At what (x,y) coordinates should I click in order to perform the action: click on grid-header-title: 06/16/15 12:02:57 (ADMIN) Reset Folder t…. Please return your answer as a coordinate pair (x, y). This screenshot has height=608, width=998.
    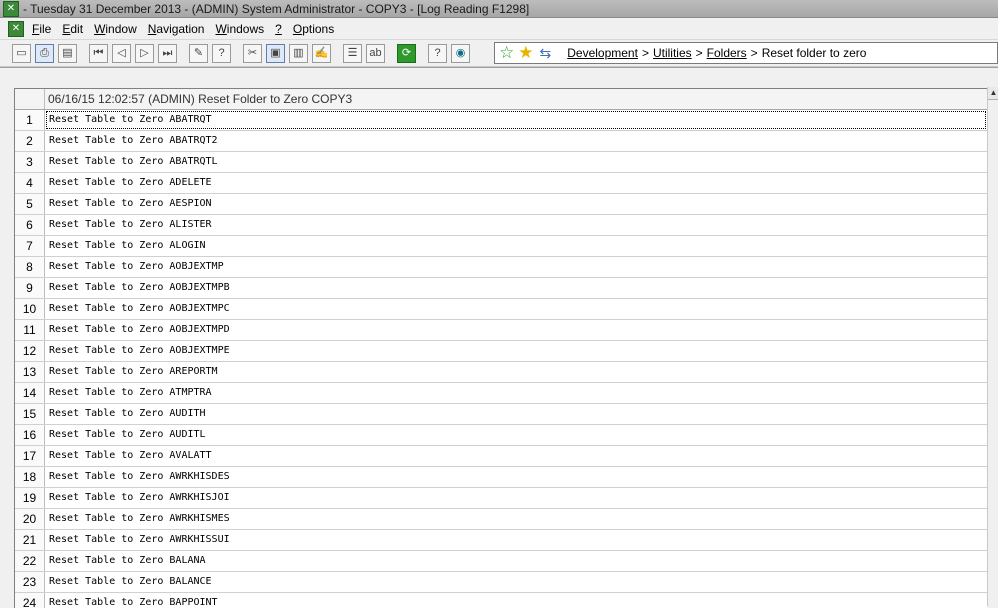
    Looking at the image, I should click on (200, 99).